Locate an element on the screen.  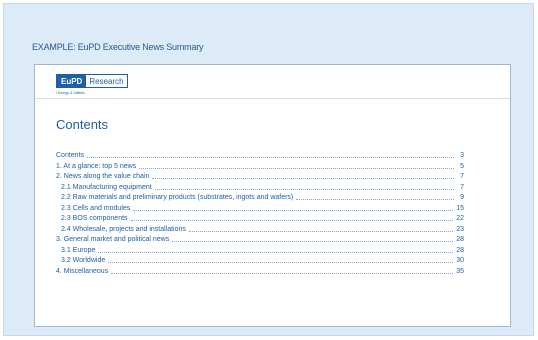
toc-entry-page: 30 is located at coordinates (460, 260).